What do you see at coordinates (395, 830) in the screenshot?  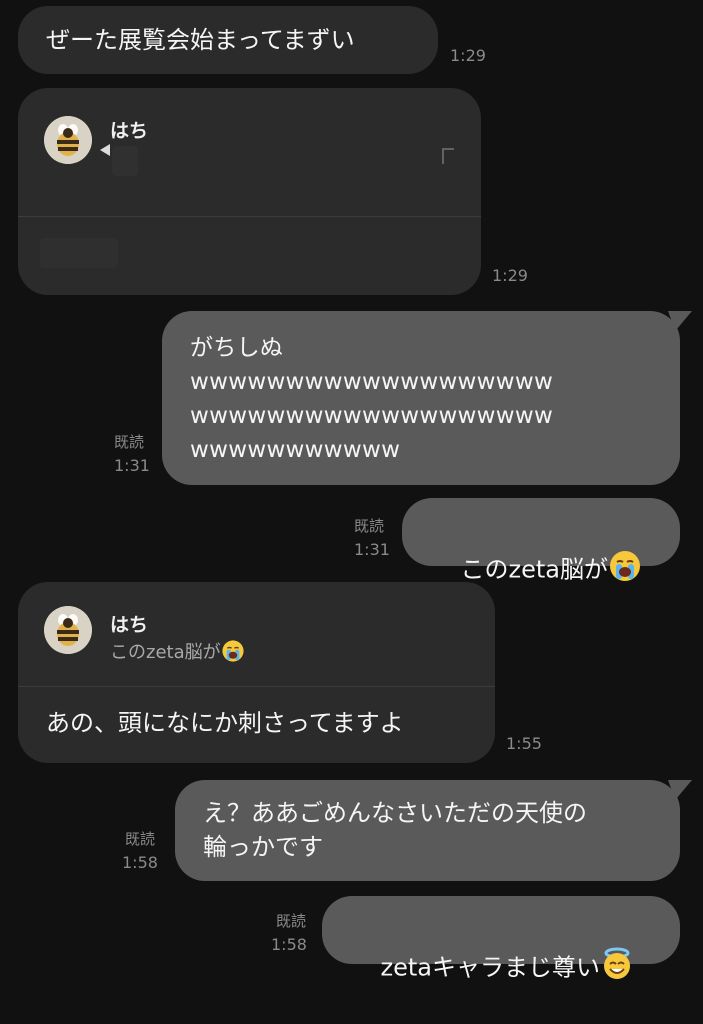 I see `message-text: え？ああごめんなさいただの天使の 輪っかです` at bounding box center [395, 830].